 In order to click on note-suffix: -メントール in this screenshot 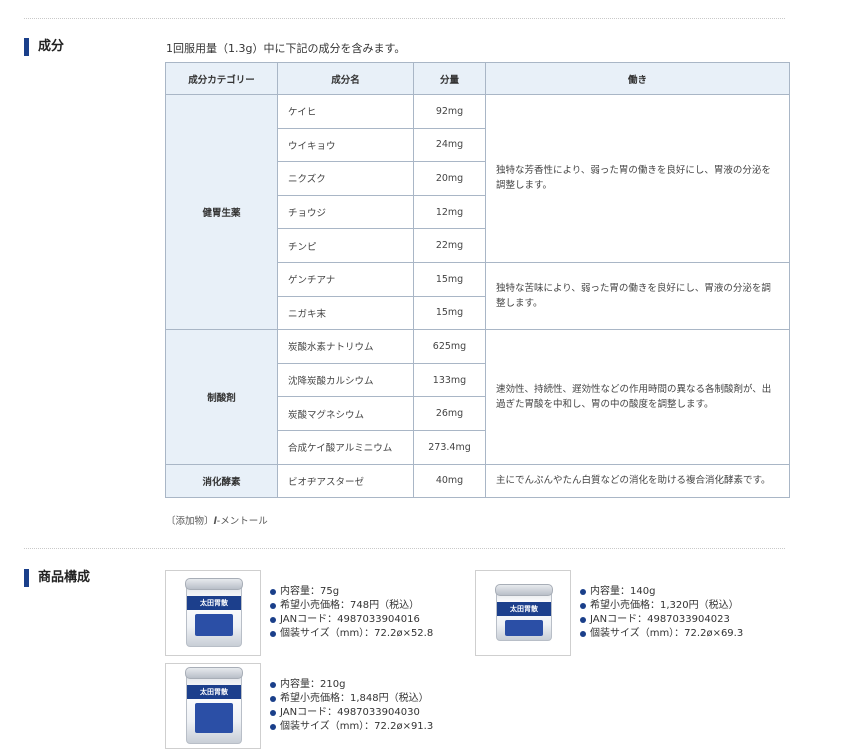, I will do `click(242, 521)`.